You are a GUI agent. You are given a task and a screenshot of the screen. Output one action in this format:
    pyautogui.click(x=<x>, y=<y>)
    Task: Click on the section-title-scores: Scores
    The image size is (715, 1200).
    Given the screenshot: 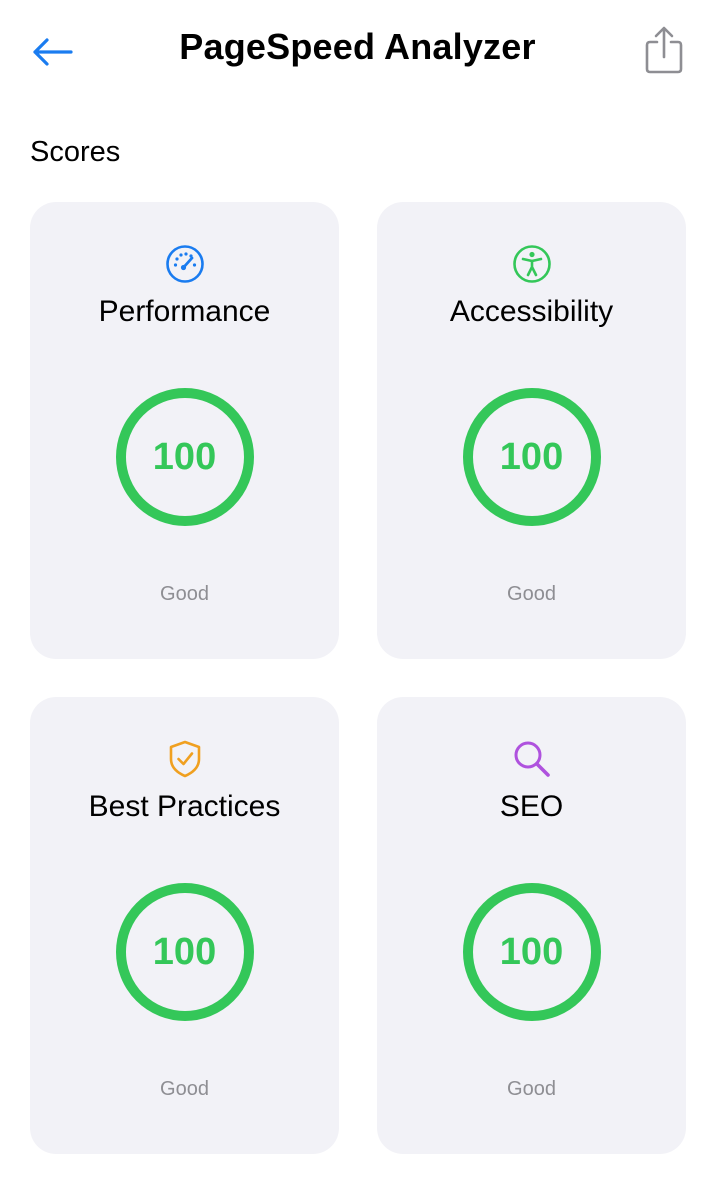 What is the action you would take?
    pyautogui.click(x=75, y=152)
    